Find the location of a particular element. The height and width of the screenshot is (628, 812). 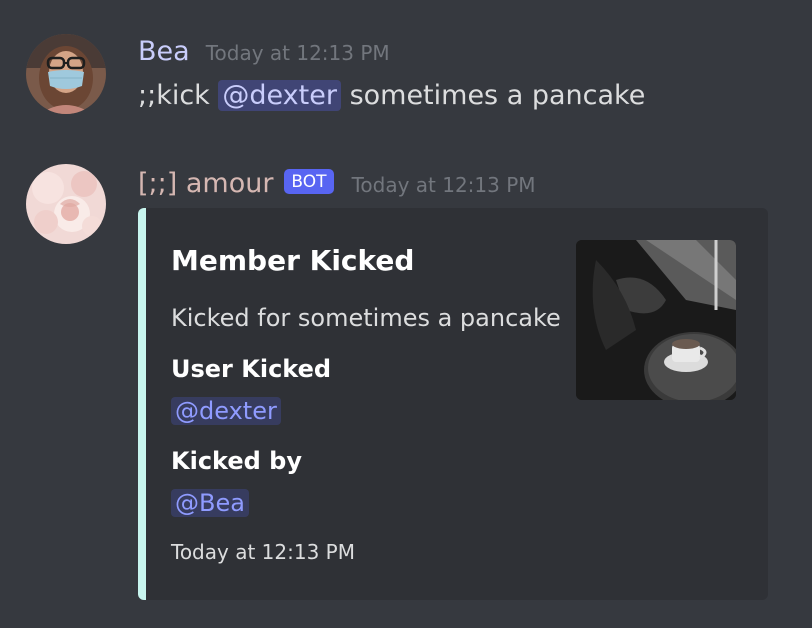

message-content: ;;kick @dexter sometimes a pancake is located at coordinates (391, 96).